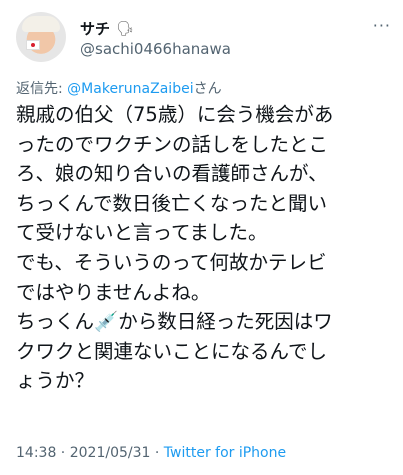 The image size is (403, 475). I want to click on tweet-line: ちっくんで数日後亡くなったと聞い, so click(172, 203).